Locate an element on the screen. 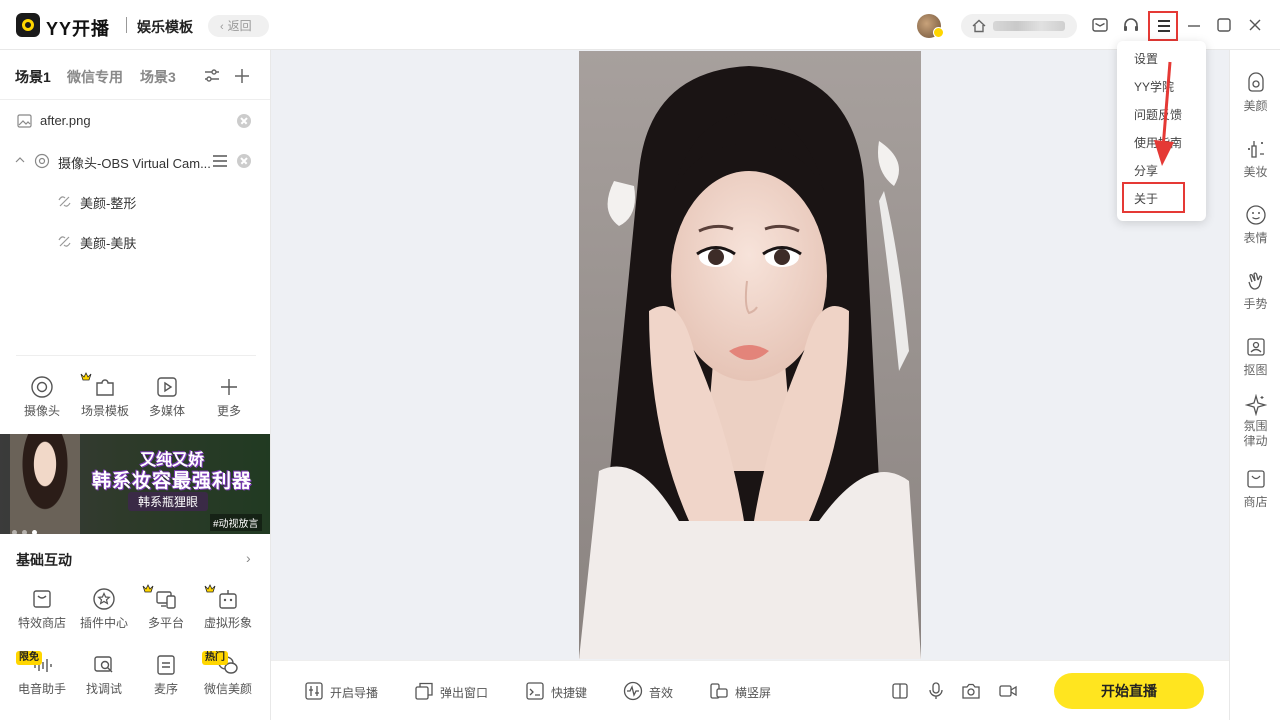  camera-icon is located at coordinates (42, 161).